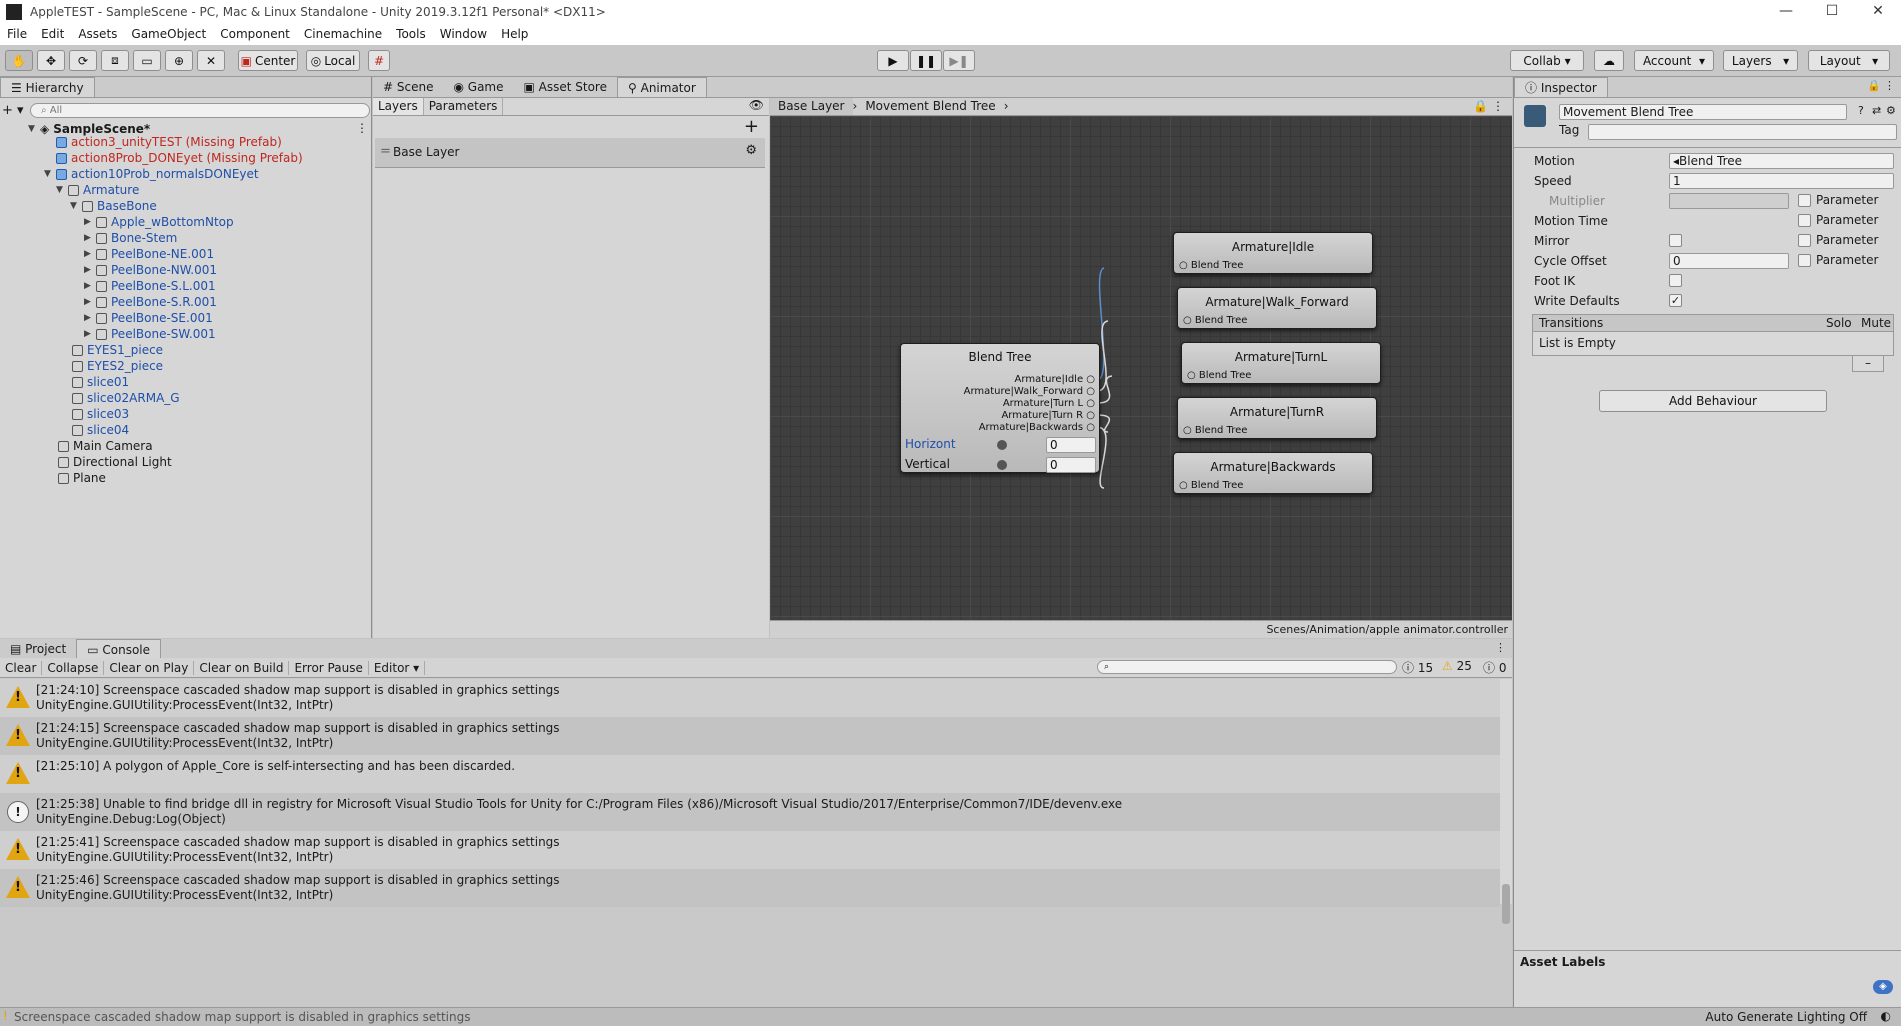 Image resolution: width=1901 pixels, height=1026 pixels. What do you see at coordinates (926, 60) in the screenshot?
I see `pause-button: ❚❚` at bounding box center [926, 60].